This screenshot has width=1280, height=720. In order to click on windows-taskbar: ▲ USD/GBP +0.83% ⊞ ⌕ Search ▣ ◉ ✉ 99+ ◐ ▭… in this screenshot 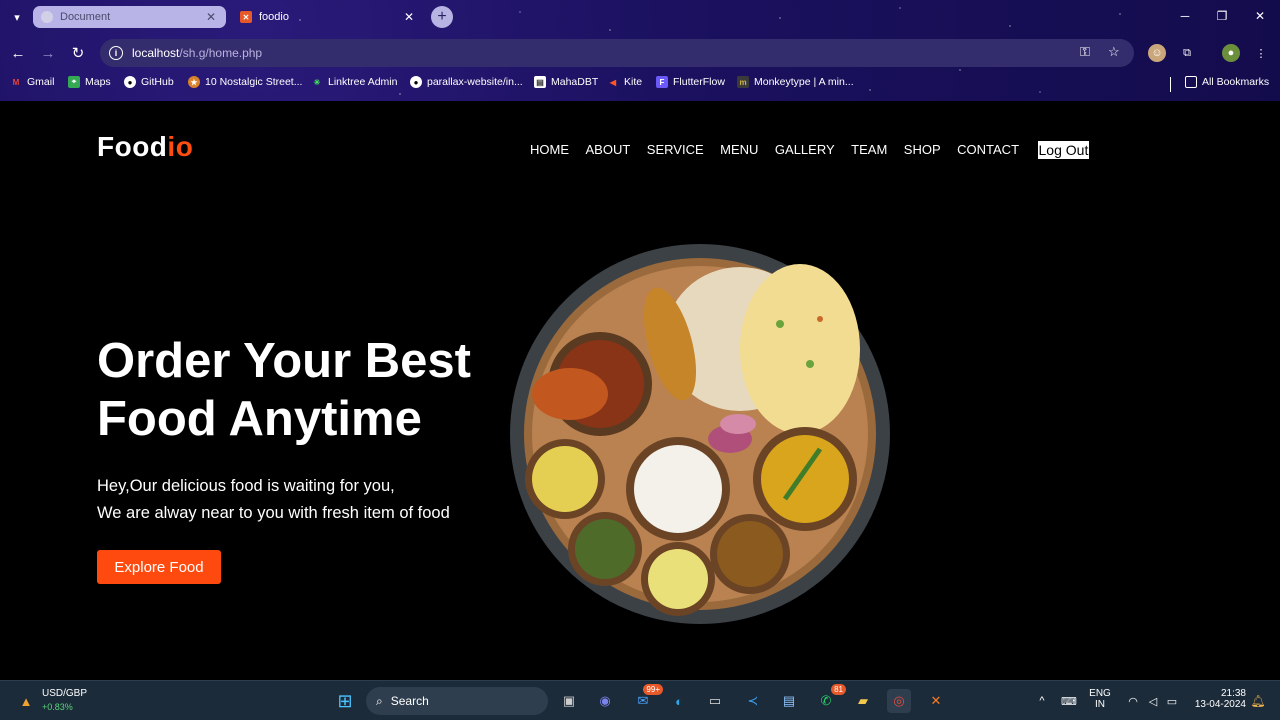, I will do `click(640, 700)`.